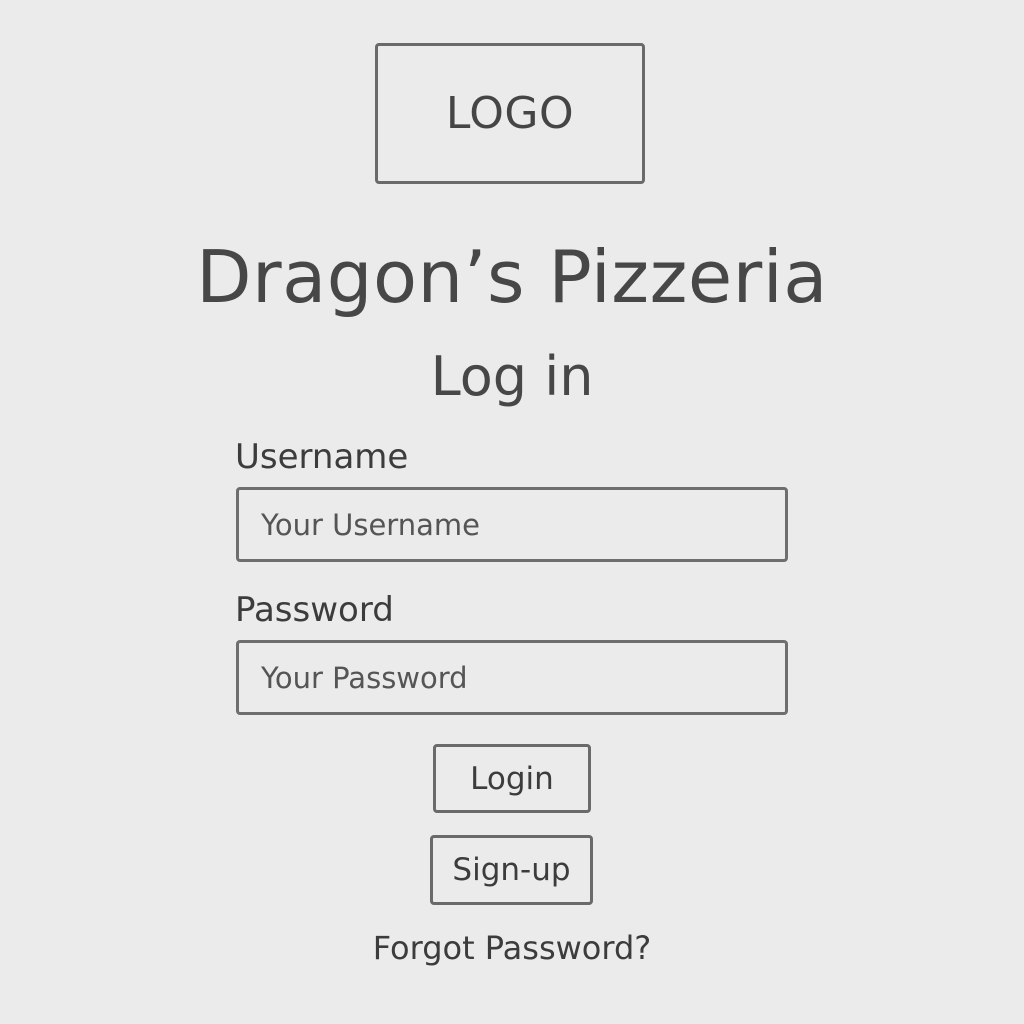  What do you see at coordinates (314, 610) in the screenshot?
I see `password-label: Password` at bounding box center [314, 610].